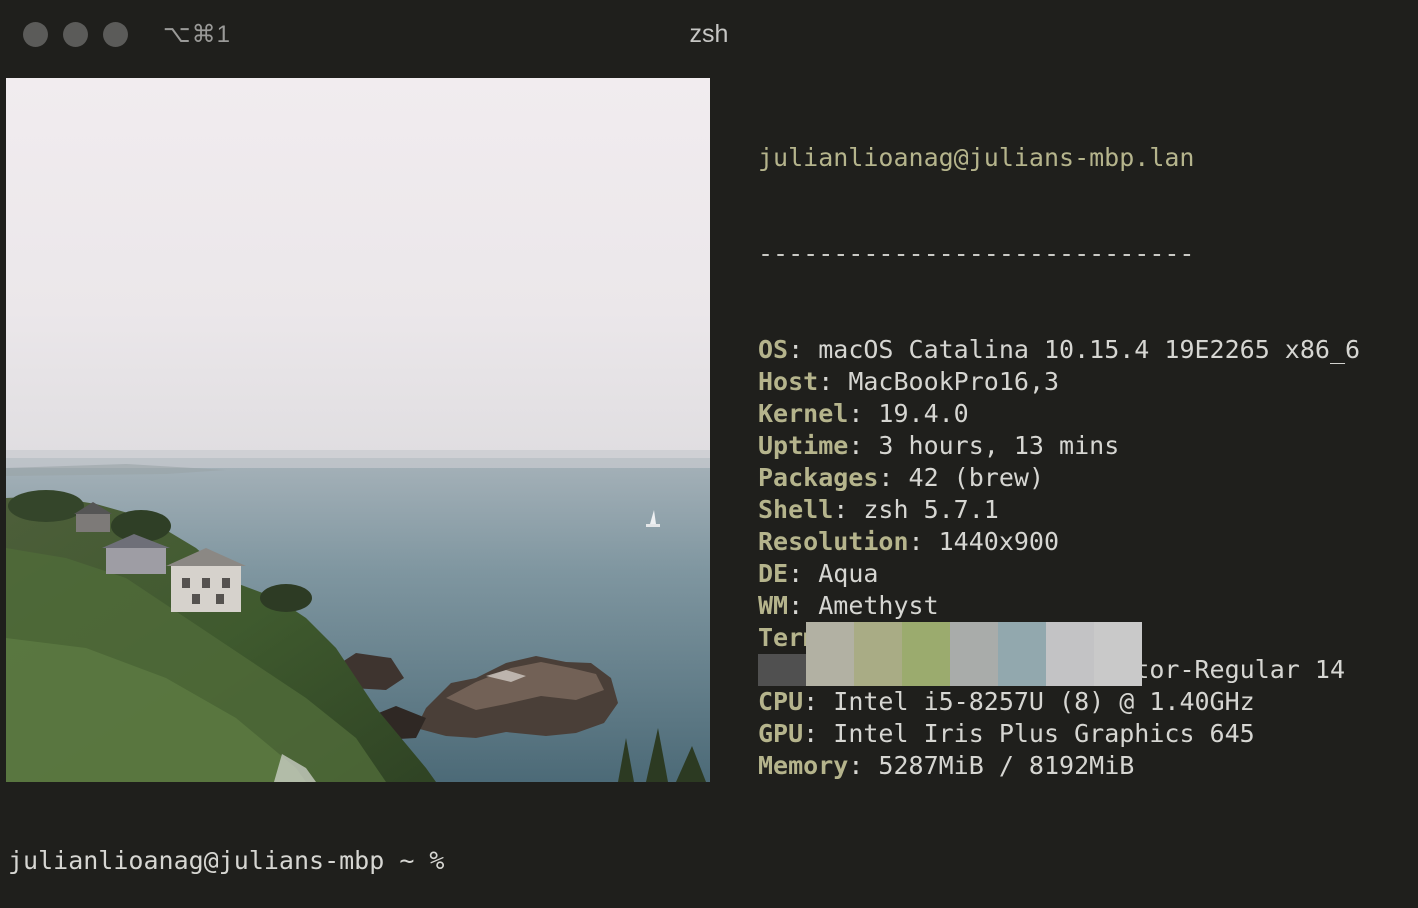  I want to click on window-title: zsh, so click(709, 34).